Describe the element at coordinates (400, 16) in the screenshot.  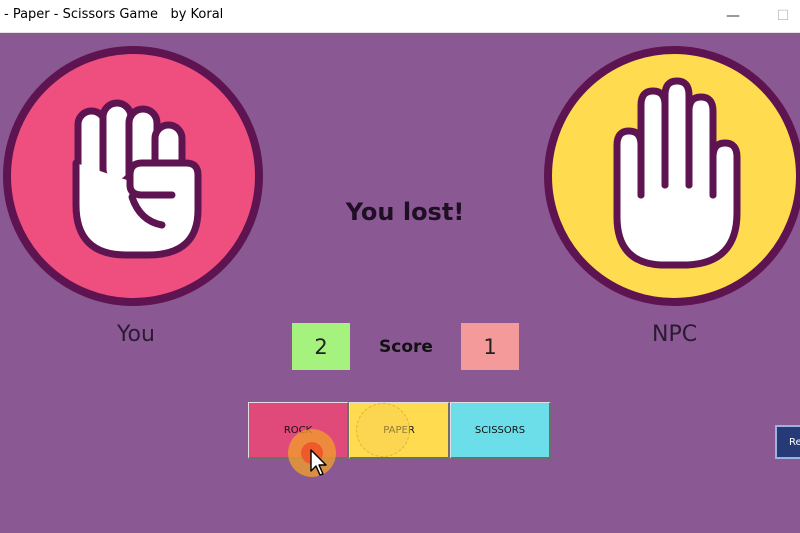
I see `title-bar: - Paper - Scissors Game by Koral — ☐` at that location.